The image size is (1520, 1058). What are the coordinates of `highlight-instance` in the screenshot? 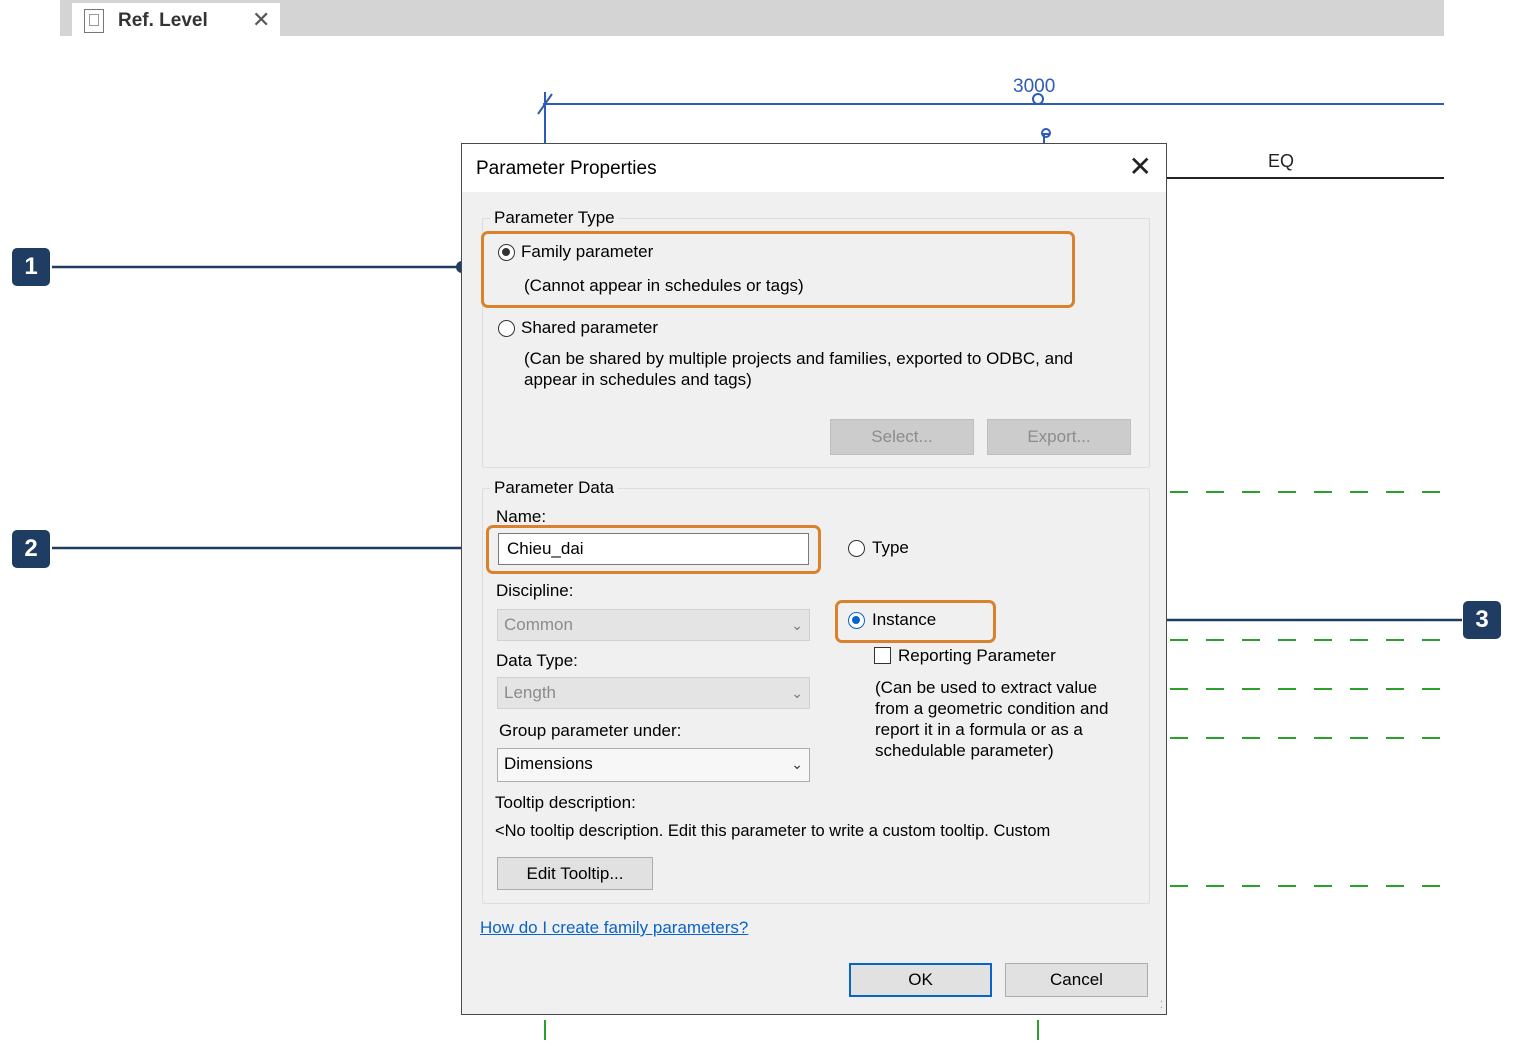 It's located at (915, 621).